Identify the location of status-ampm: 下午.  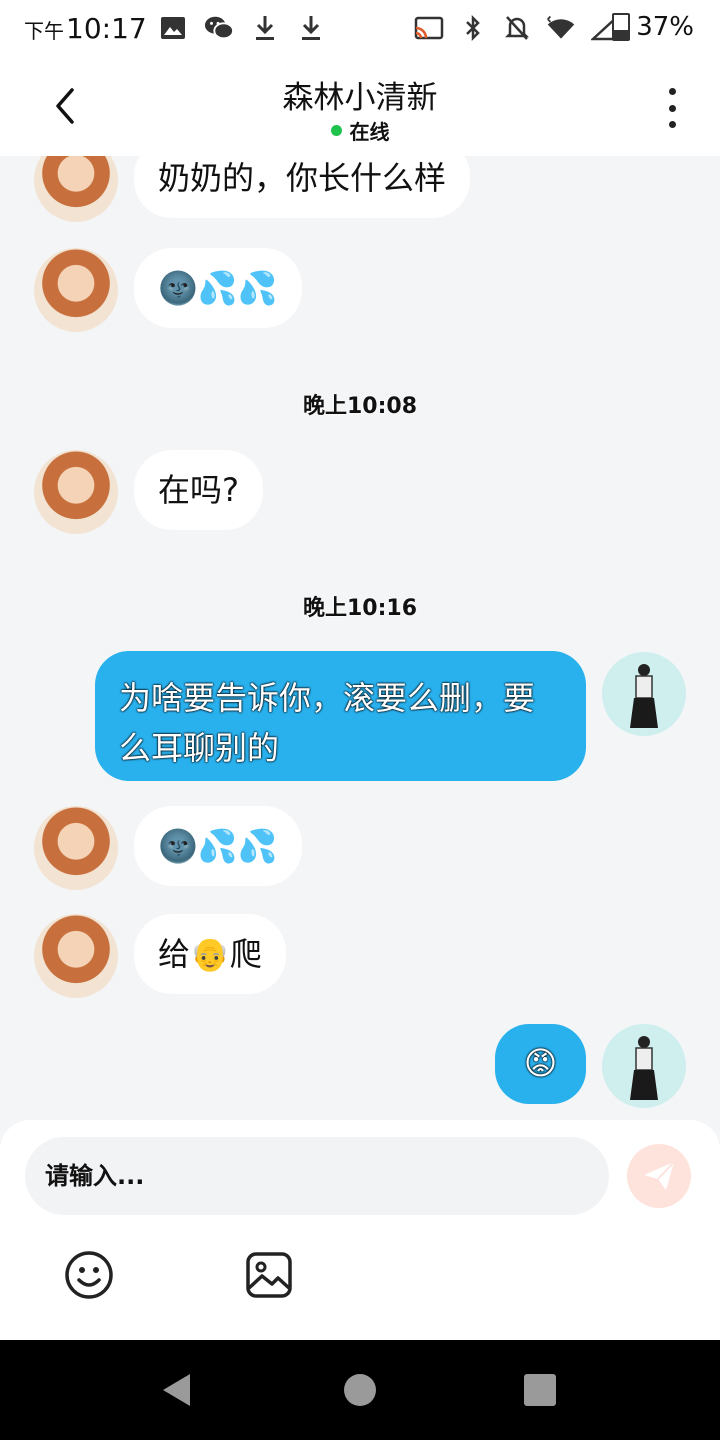
(44, 31).